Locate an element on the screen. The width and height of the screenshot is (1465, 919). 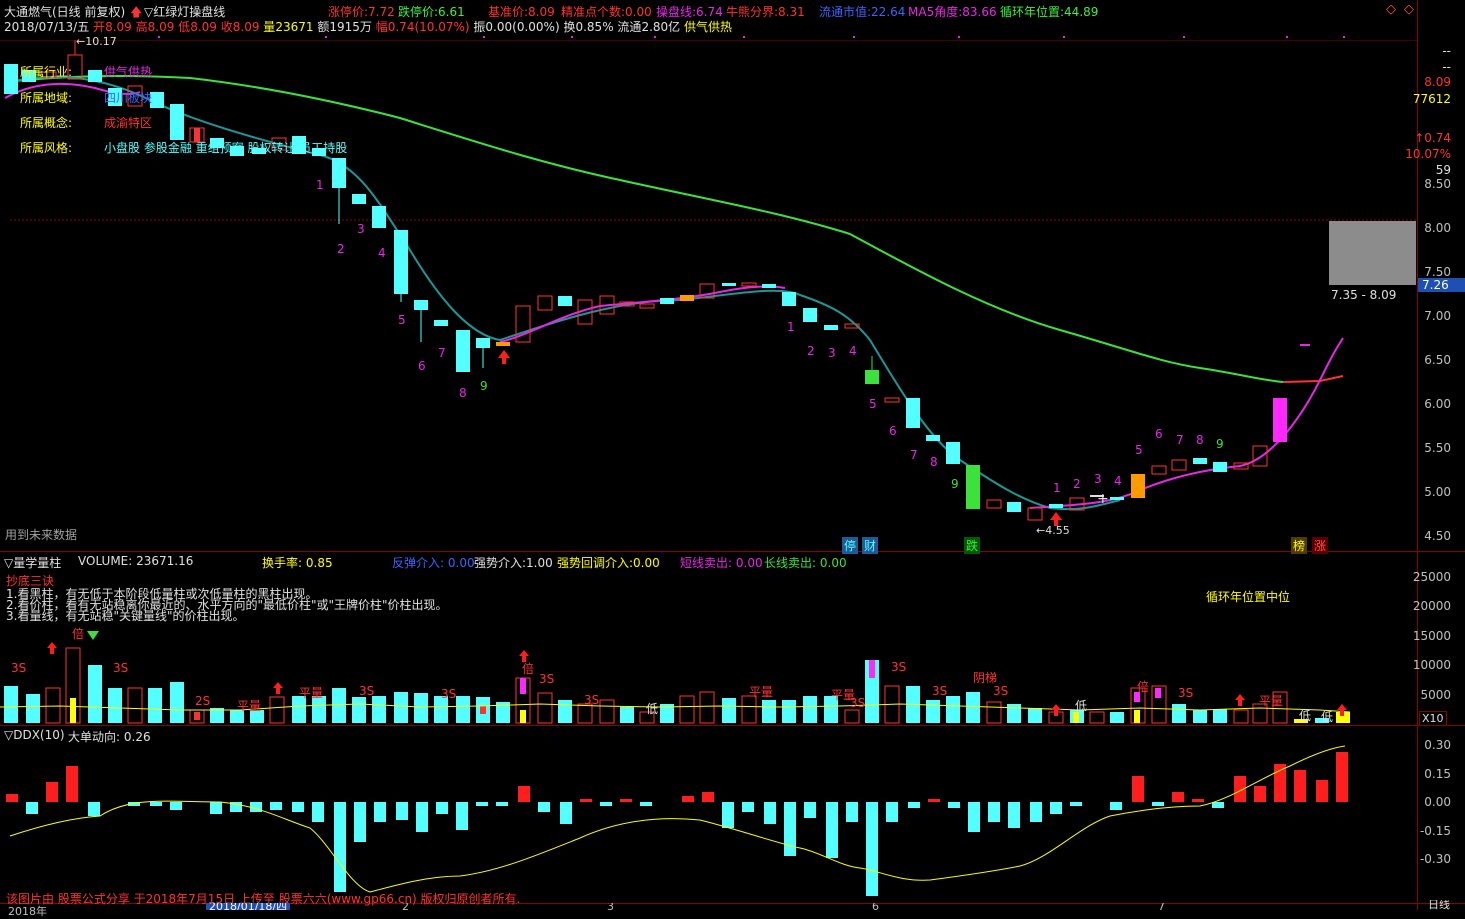
y-tick: 5.50 is located at coordinates (1437, 448).